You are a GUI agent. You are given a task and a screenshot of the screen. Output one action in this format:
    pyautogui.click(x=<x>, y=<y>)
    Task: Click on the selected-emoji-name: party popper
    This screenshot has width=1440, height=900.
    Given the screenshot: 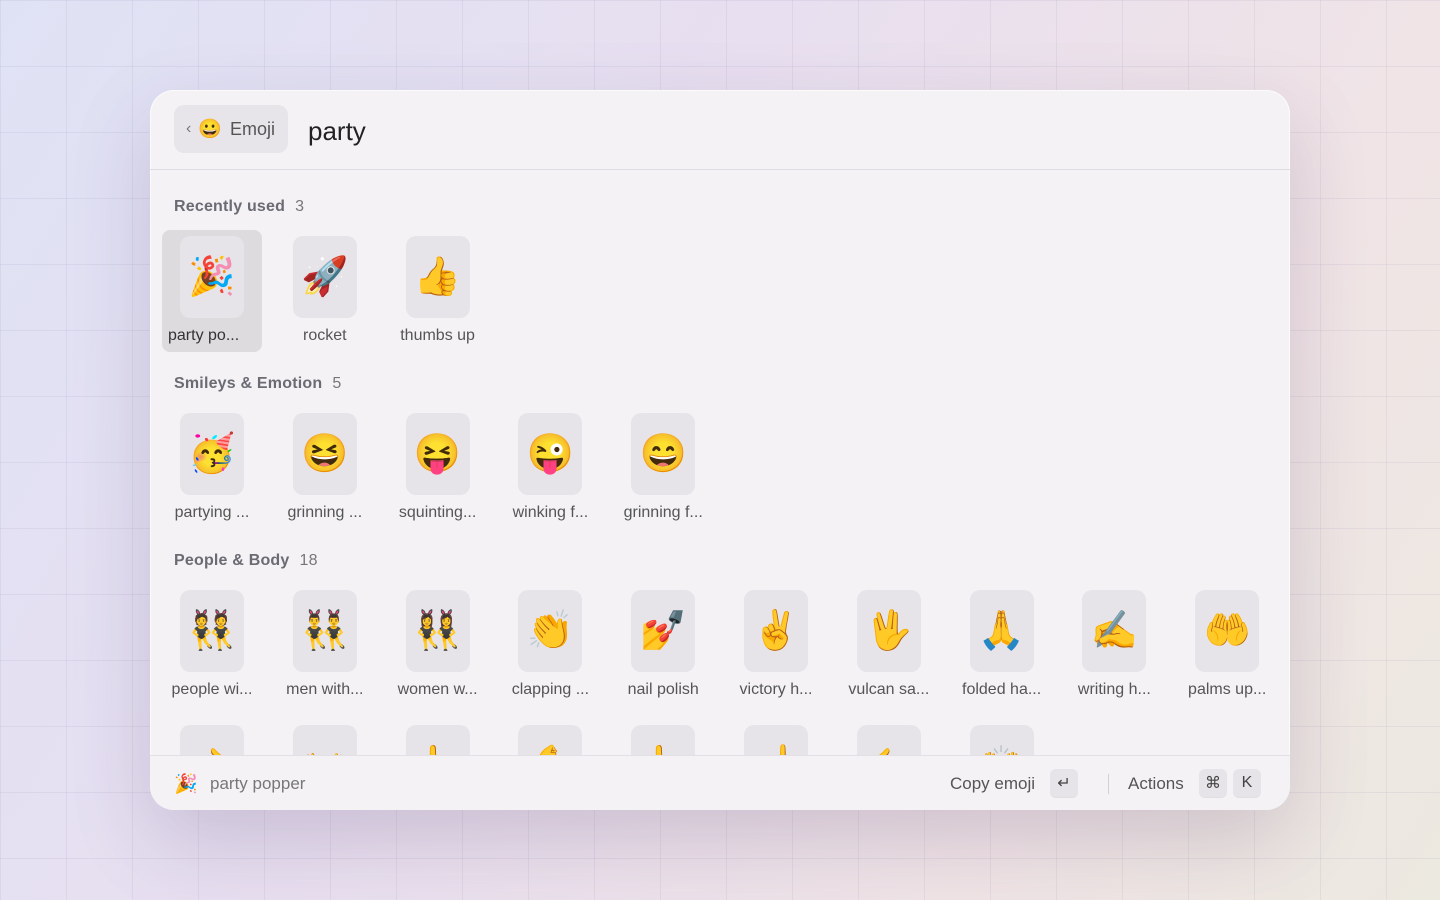 What is the action you would take?
    pyautogui.click(x=258, y=783)
    